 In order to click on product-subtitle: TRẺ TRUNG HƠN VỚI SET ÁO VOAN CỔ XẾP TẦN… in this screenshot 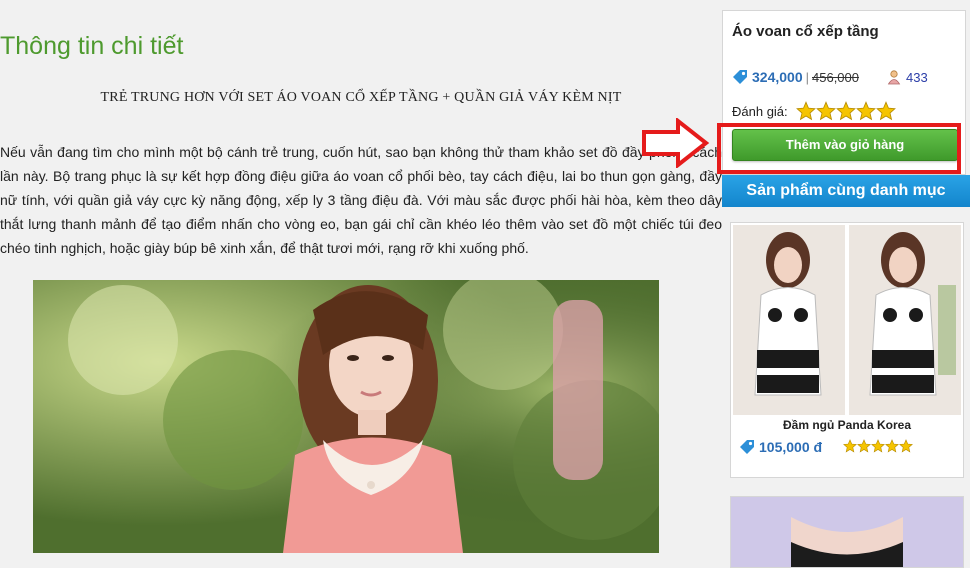, I will do `click(361, 97)`.